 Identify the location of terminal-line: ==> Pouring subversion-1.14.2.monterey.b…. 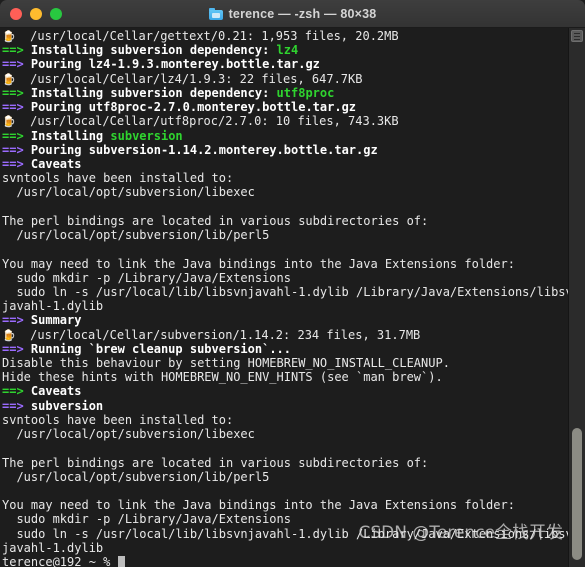
(285, 150).